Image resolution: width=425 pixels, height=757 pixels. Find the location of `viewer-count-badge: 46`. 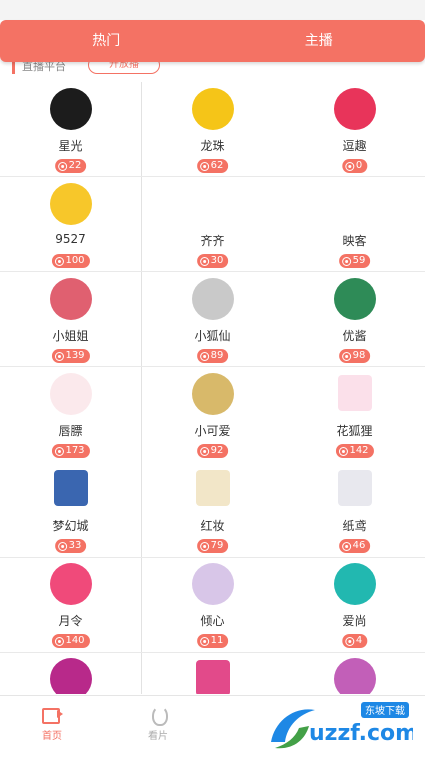

viewer-count-badge: 46 is located at coordinates (354, 546).